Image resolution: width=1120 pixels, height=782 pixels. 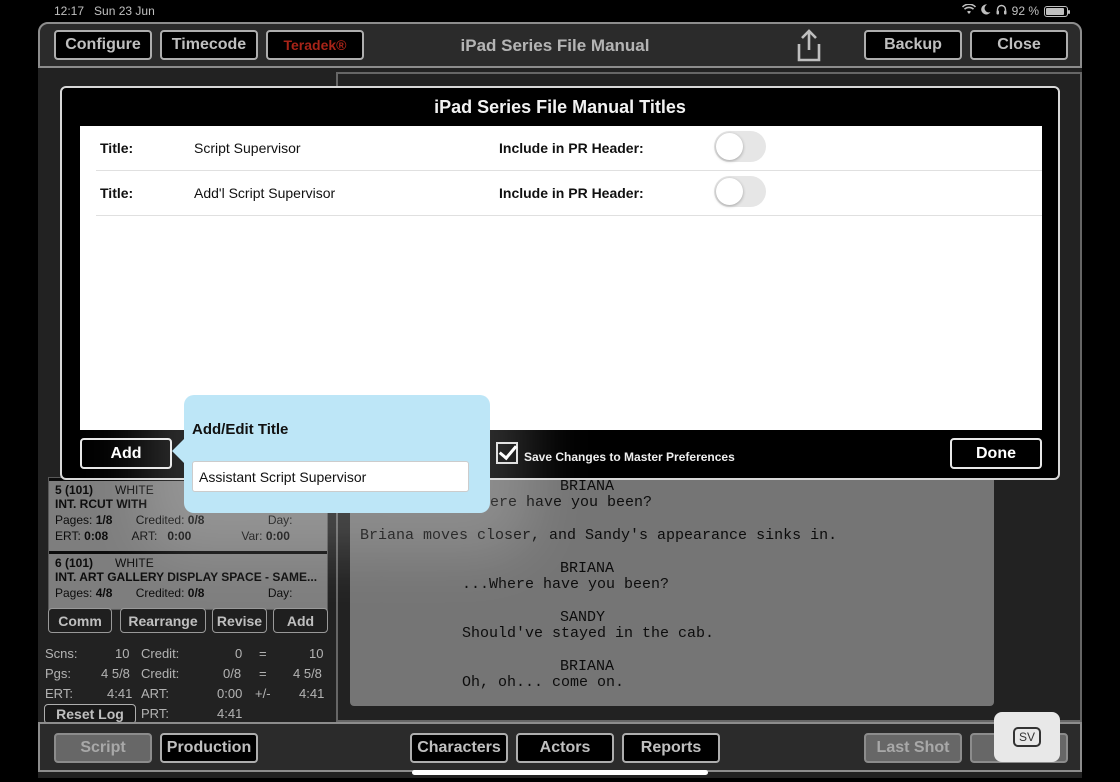 I want to click on done-button: Done, so click(x=996, y=453).